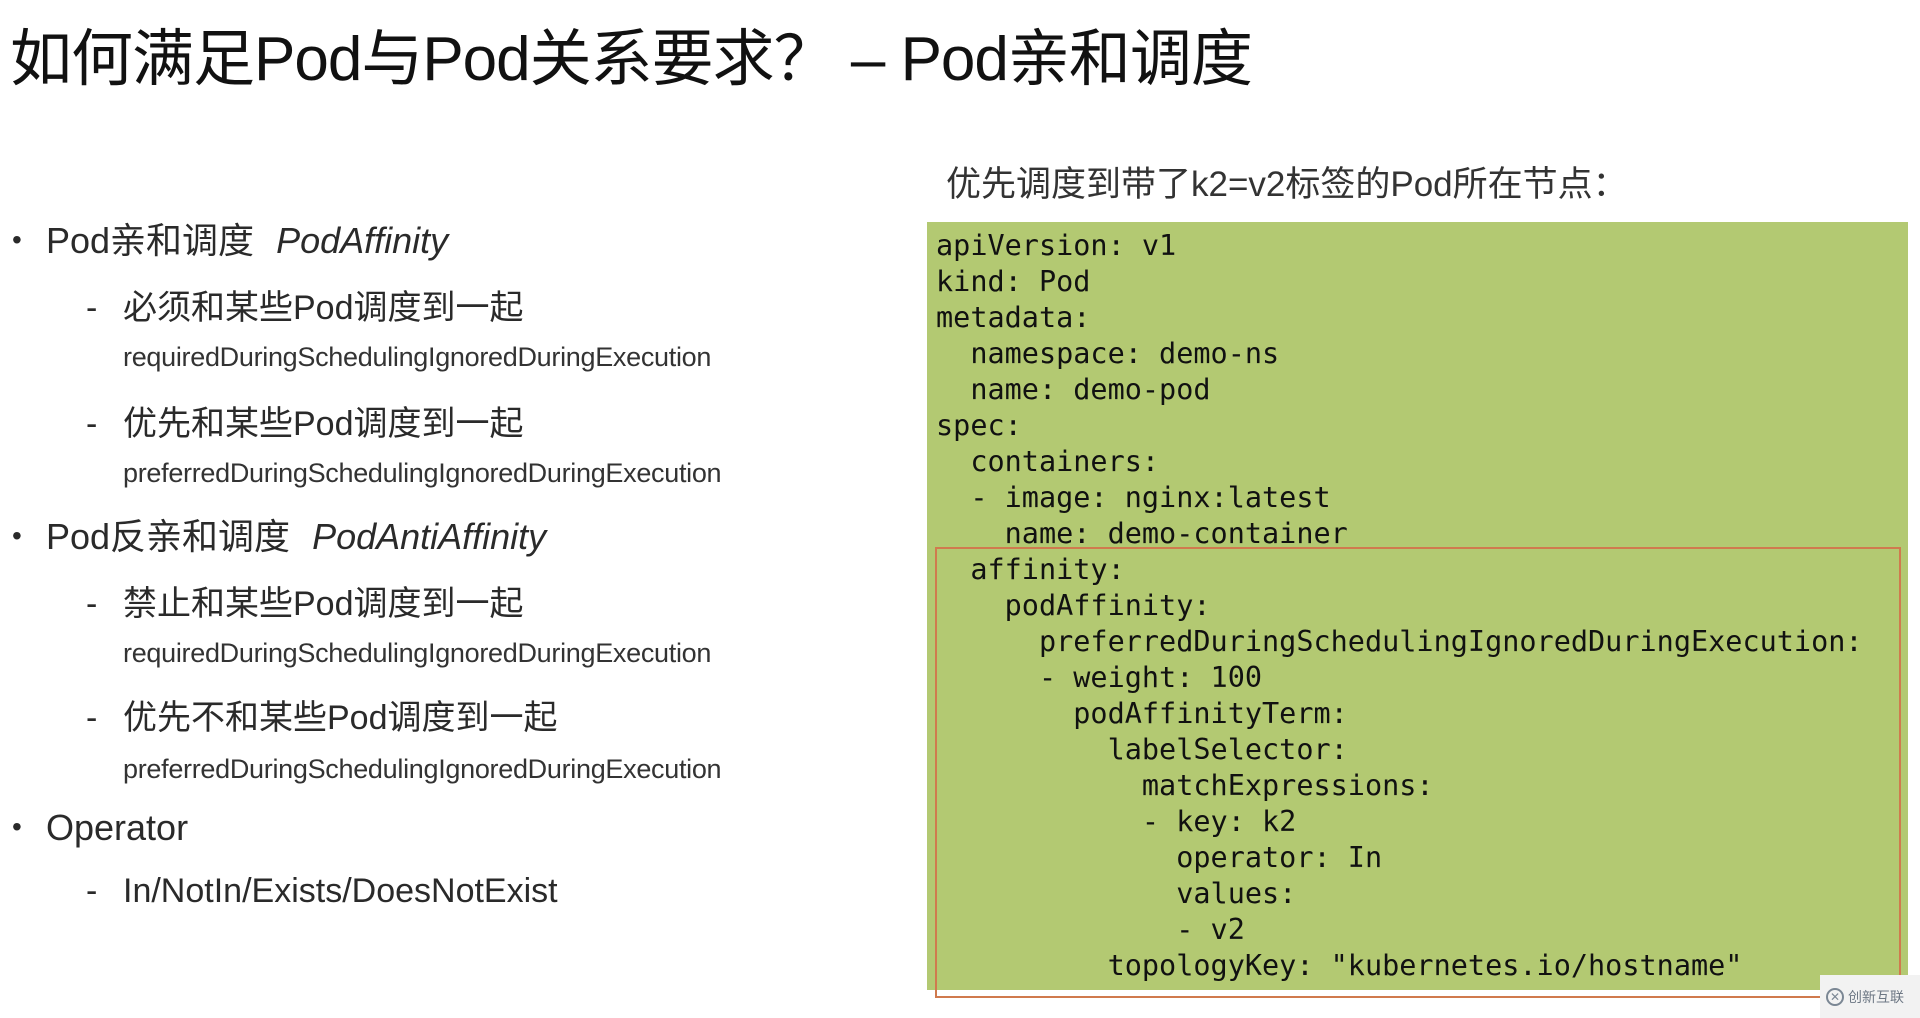 This screenshot has width=1920, height=1018. Describe the element at coordinates (1056, 245) in the screenshot. I see `yaml-line: apiVersion: v1` at that location.